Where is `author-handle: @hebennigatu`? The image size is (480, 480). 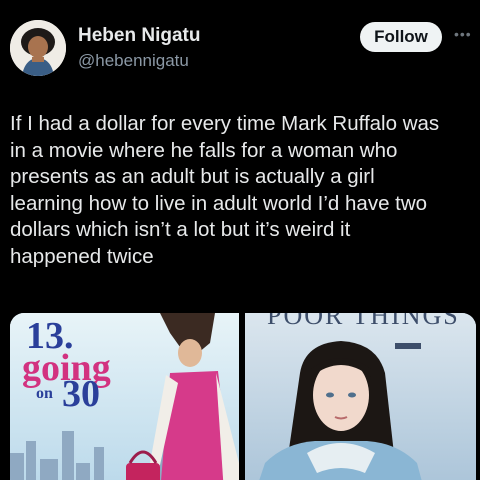 author-handle: @hebennigatu is located at coordinates (133, 61).